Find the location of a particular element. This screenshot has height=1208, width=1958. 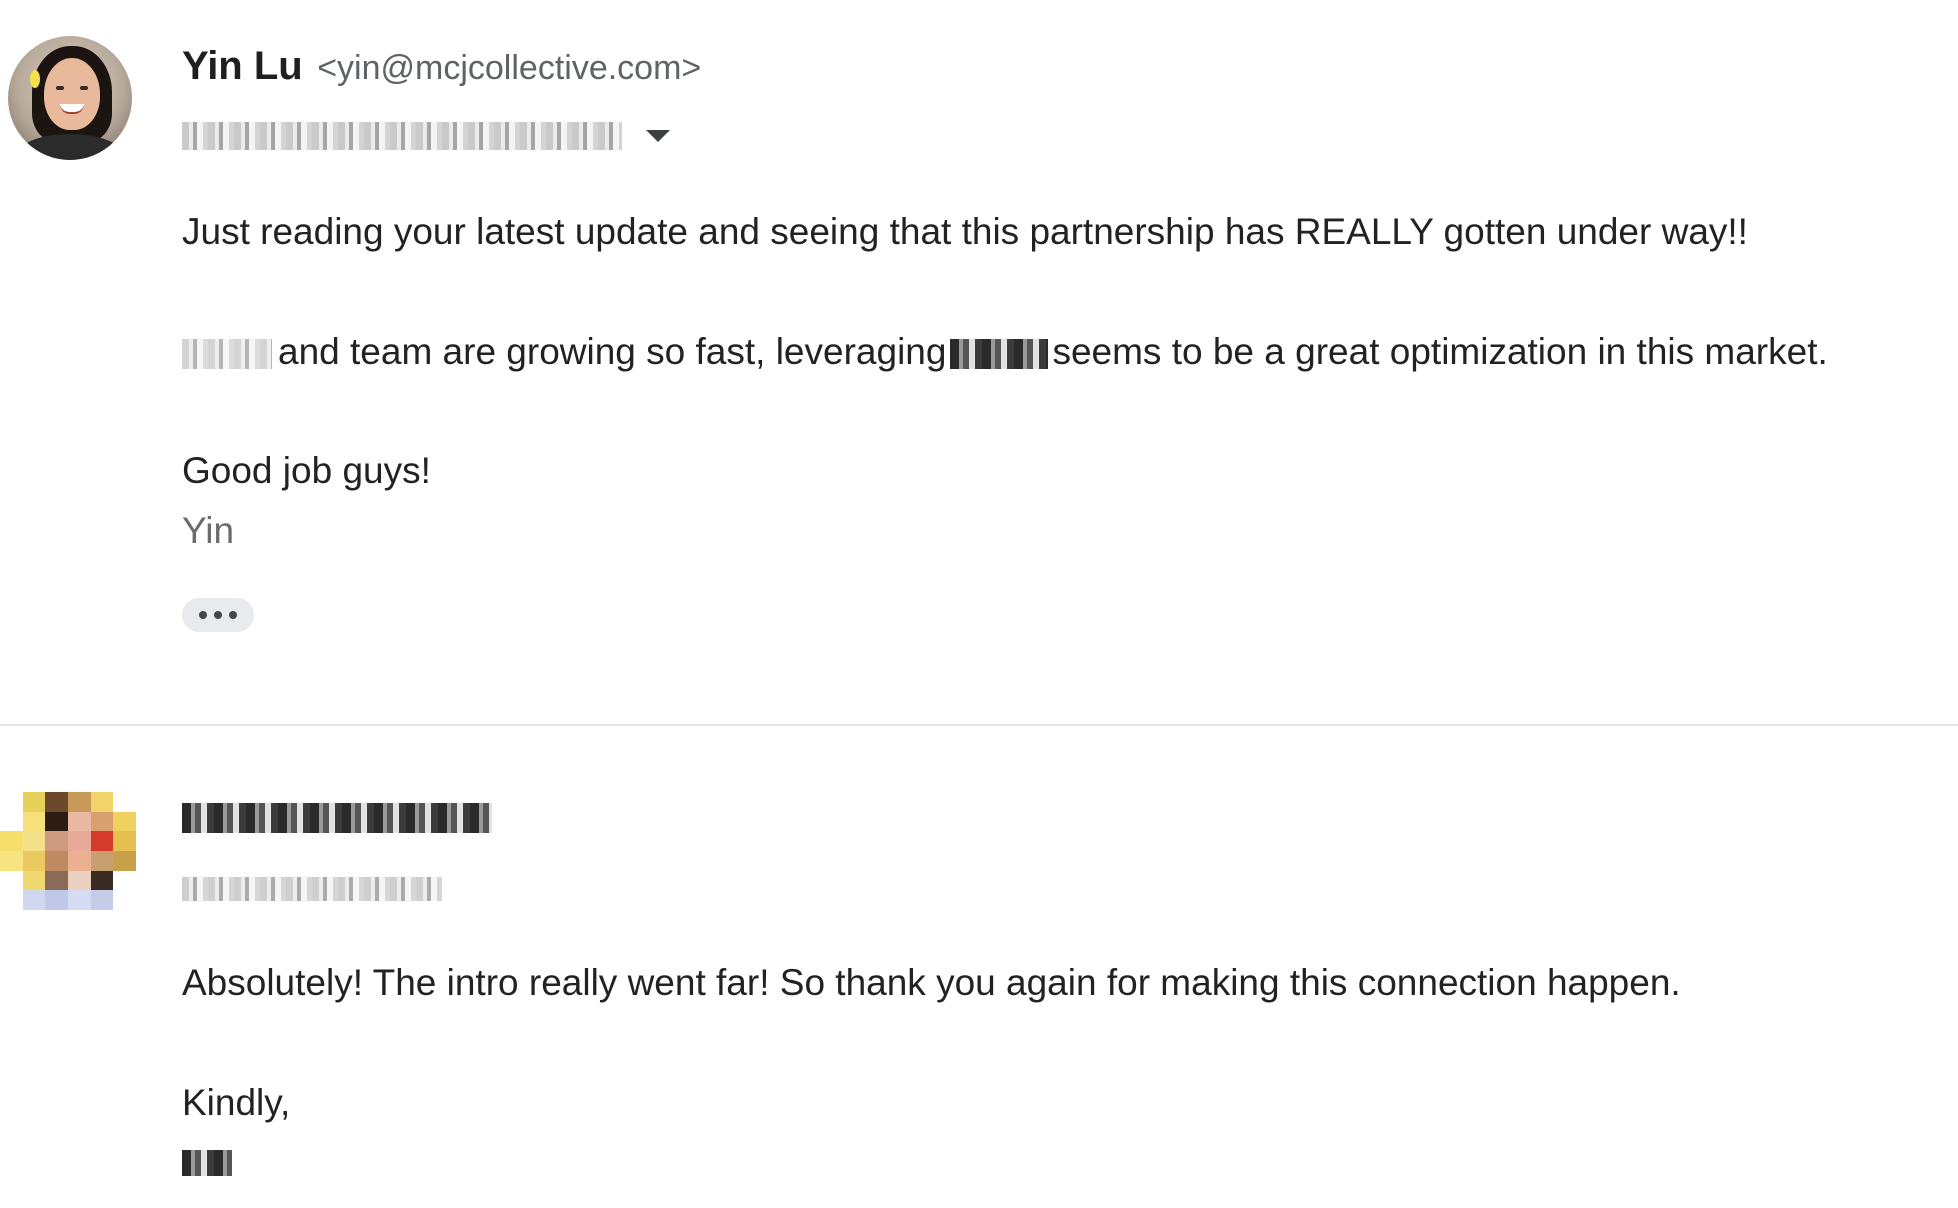

redacted-sender-name is located at coordinates (337, 818).